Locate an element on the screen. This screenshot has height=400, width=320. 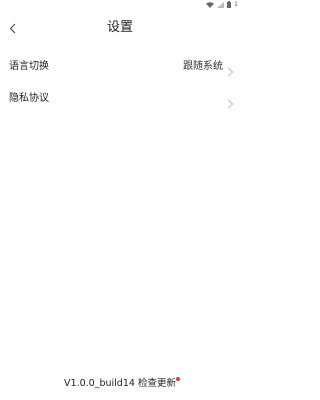
status-bar: 1 is located at coordinates (223, 4).